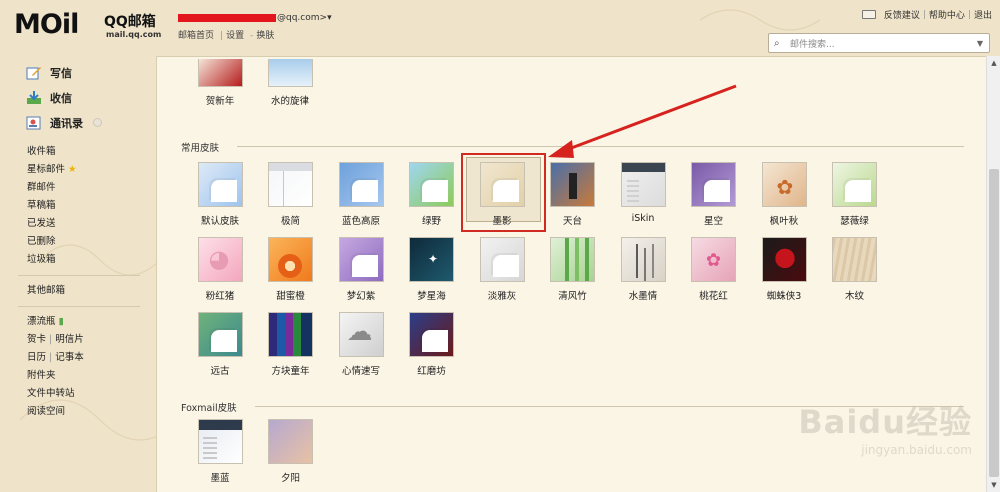 The image size is (1000, 492). I want to click on skin-item: 木纹, so click(855, 269).